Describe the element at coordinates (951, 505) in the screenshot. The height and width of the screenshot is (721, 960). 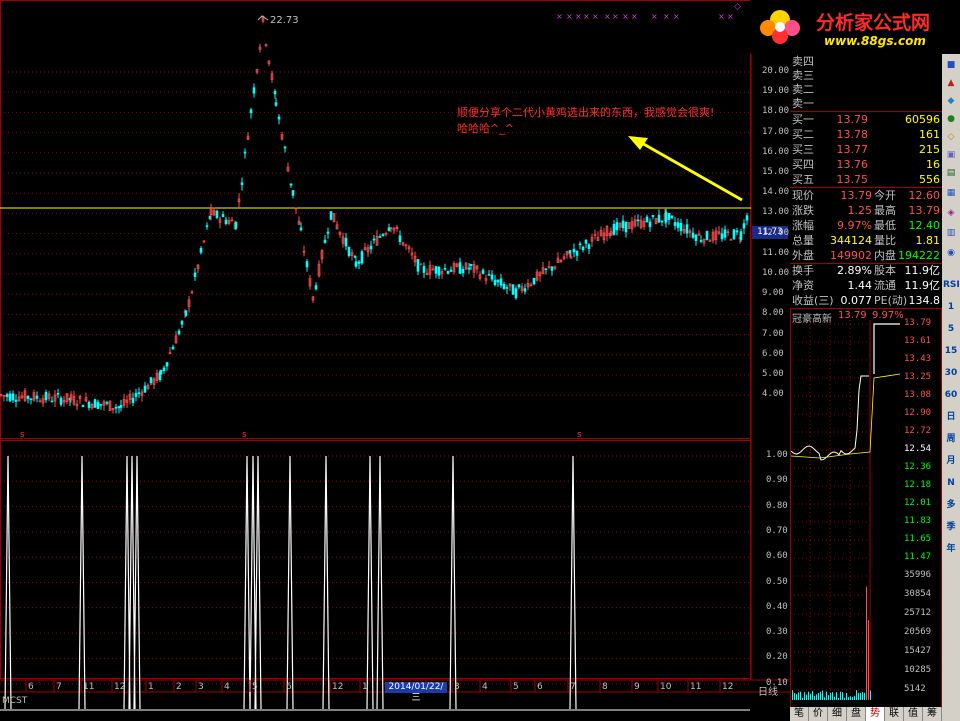
I see `toolbar-period-button: 多` at that location.